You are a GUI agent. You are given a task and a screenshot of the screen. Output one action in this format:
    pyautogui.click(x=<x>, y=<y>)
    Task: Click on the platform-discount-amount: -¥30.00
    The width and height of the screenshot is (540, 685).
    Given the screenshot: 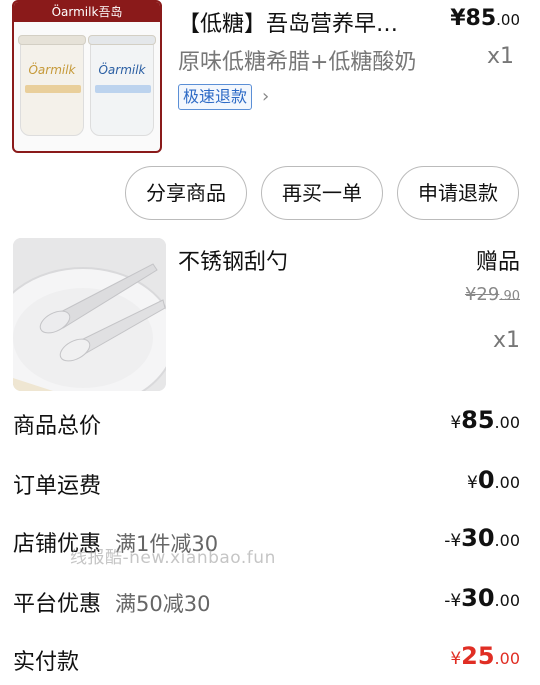 What is the action you would take?
    pyautogui.click(x=482, y=598)
    